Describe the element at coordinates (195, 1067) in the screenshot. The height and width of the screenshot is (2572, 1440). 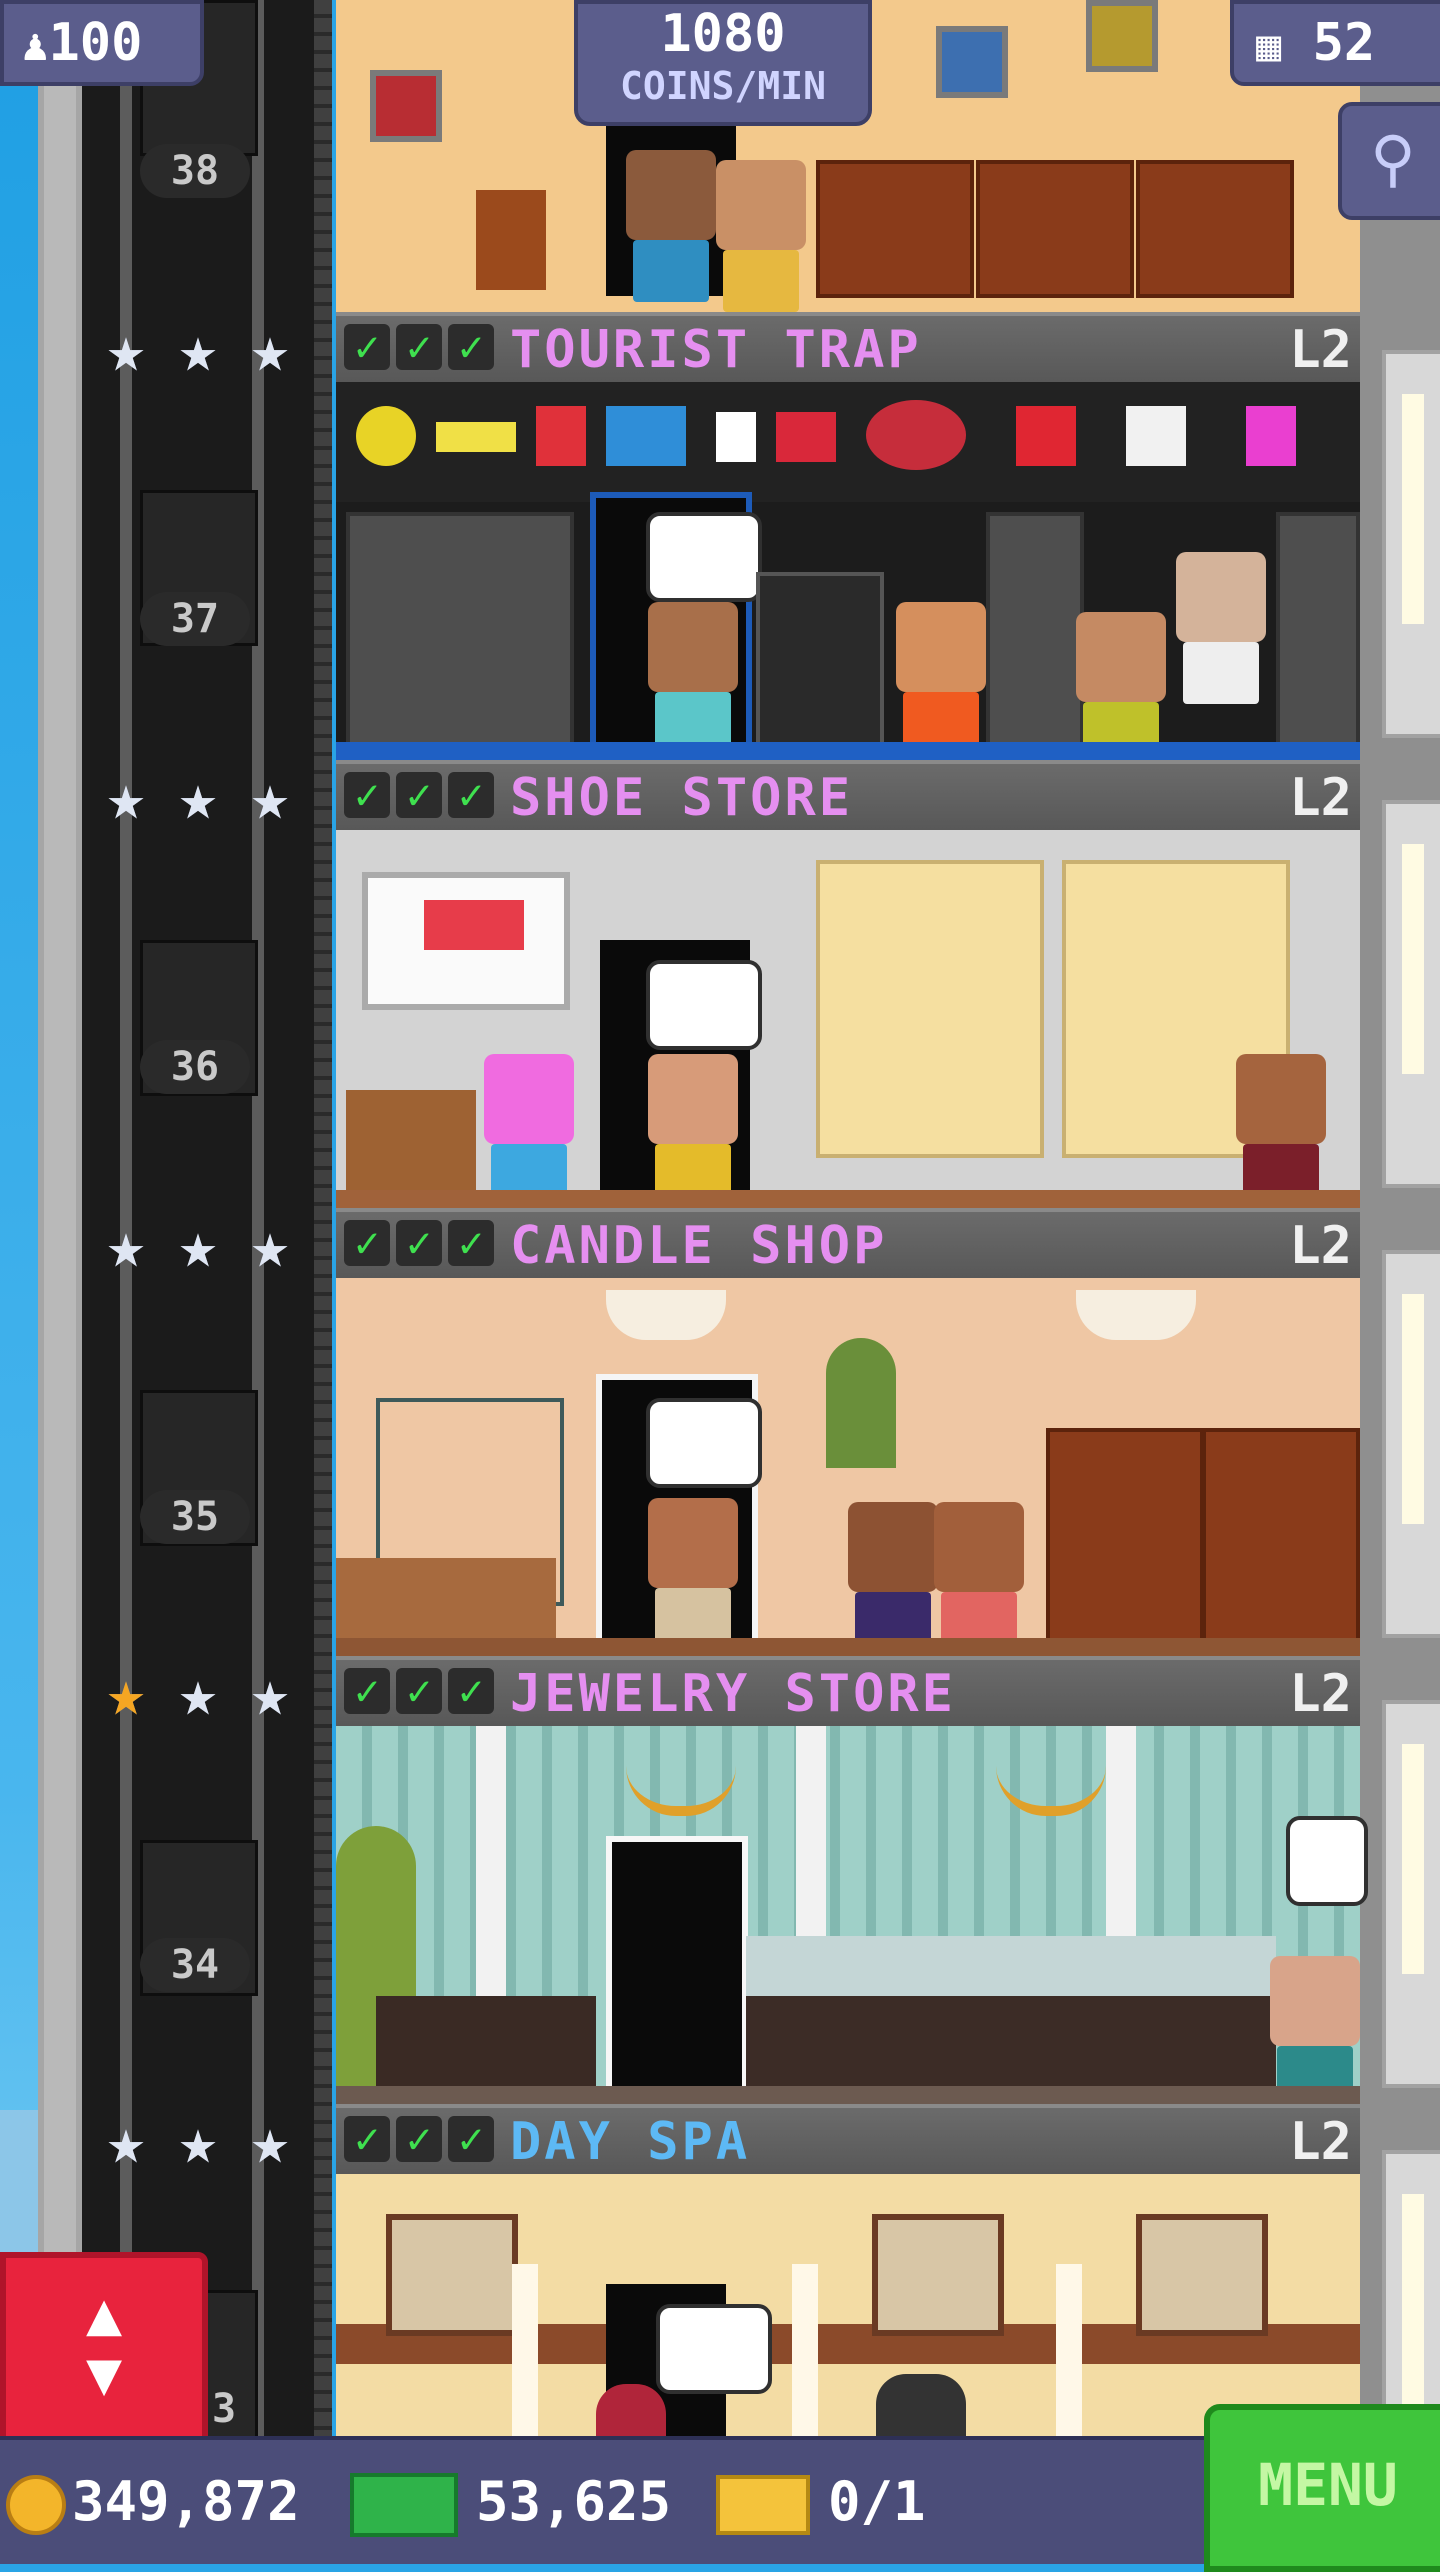
I see `floor-number: 36` at that location.